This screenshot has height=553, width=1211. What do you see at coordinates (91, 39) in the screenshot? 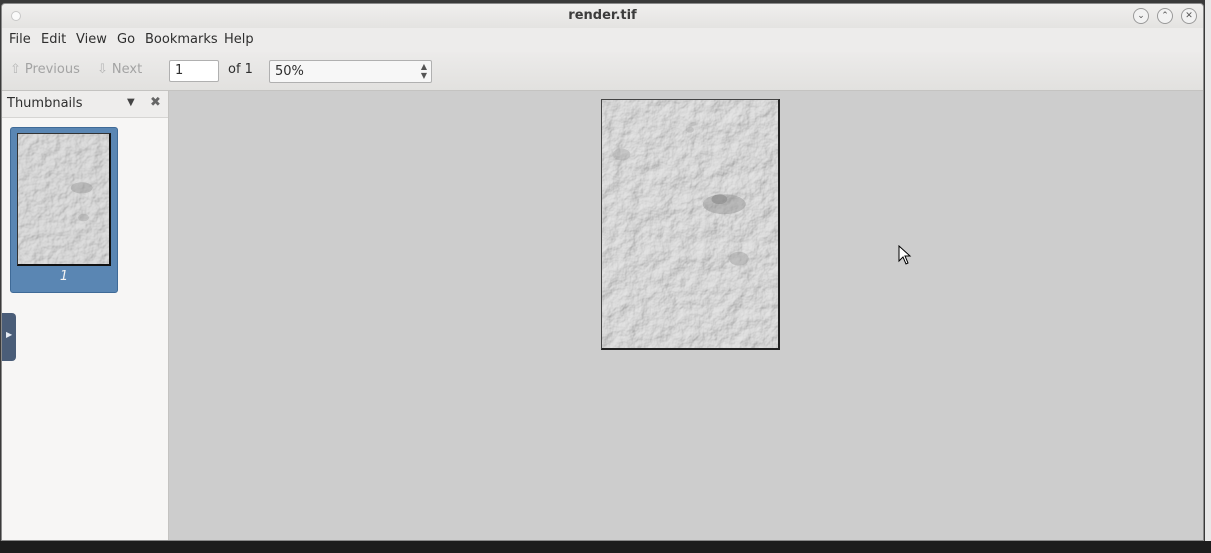
I see `menu-view: View` at bounding box center [91, 39].